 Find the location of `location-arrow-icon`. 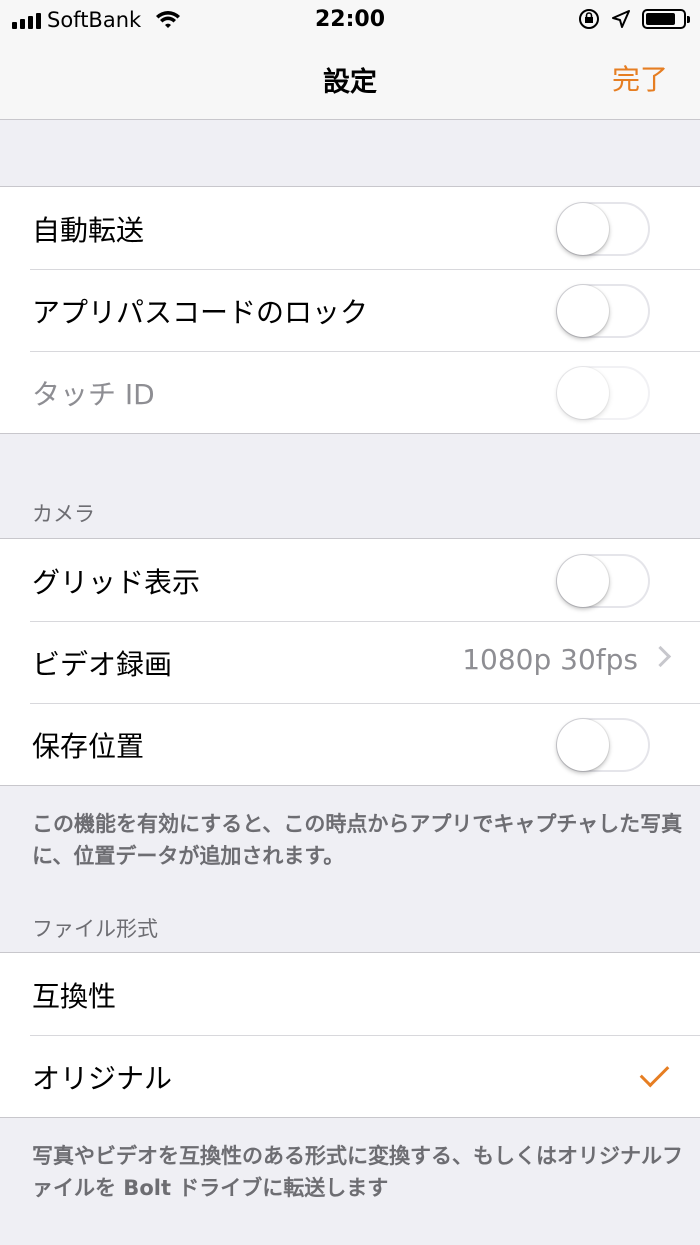

location-arrow-icon is located at coordinates (621, 19).